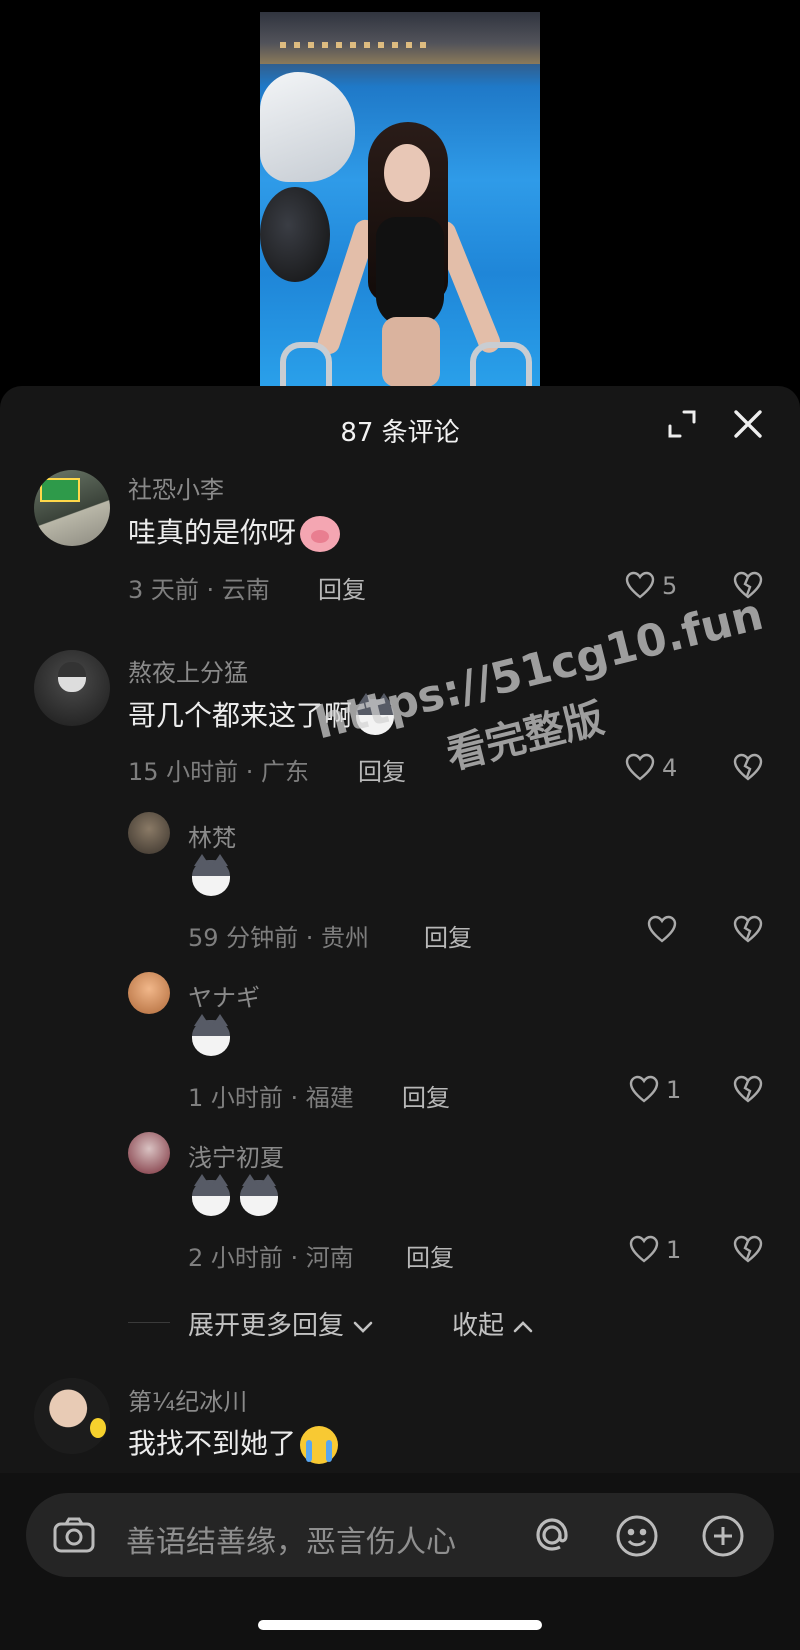 Image resolution: width=800 pixels, height=1650 pixels. What do you see at coordinates (478, 1326) in the screenshot?
I see `collapse-replies-label: 收起` at bounding box center [478, 1326].